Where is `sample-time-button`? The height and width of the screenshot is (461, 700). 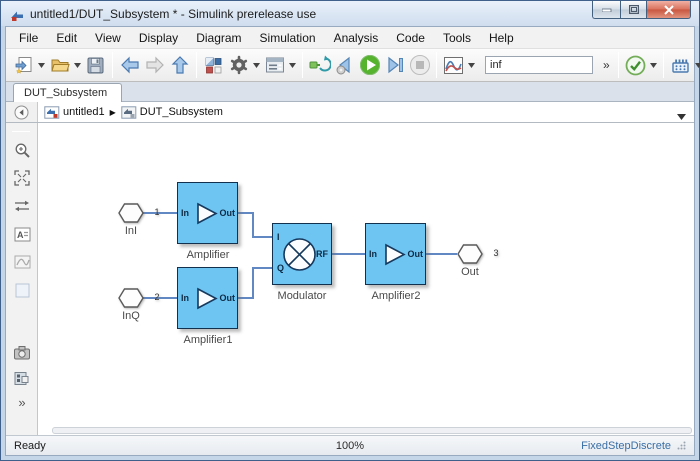
sample-time-button is located at coordinates (22, 290).